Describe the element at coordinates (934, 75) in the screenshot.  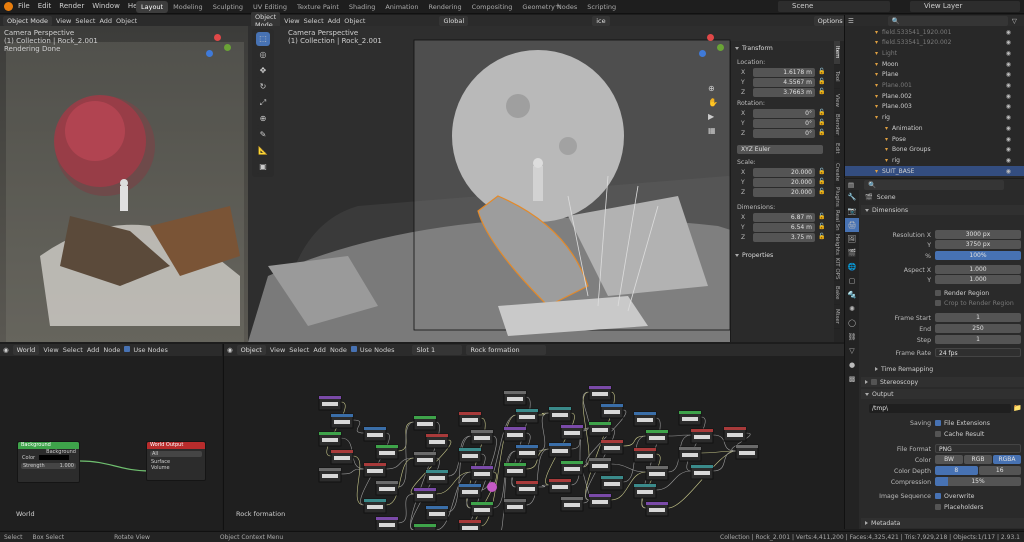
I see `outliner-item: ▾ Plane ◉` at that location.